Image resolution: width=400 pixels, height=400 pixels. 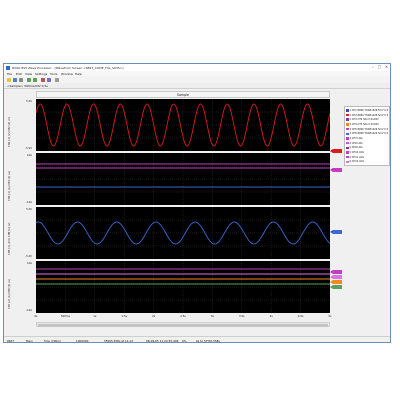 What do you see at coordinates (330, 316) in the screenshot?
I see `x-tick-label: 5s` at bounding box center [330, 316].